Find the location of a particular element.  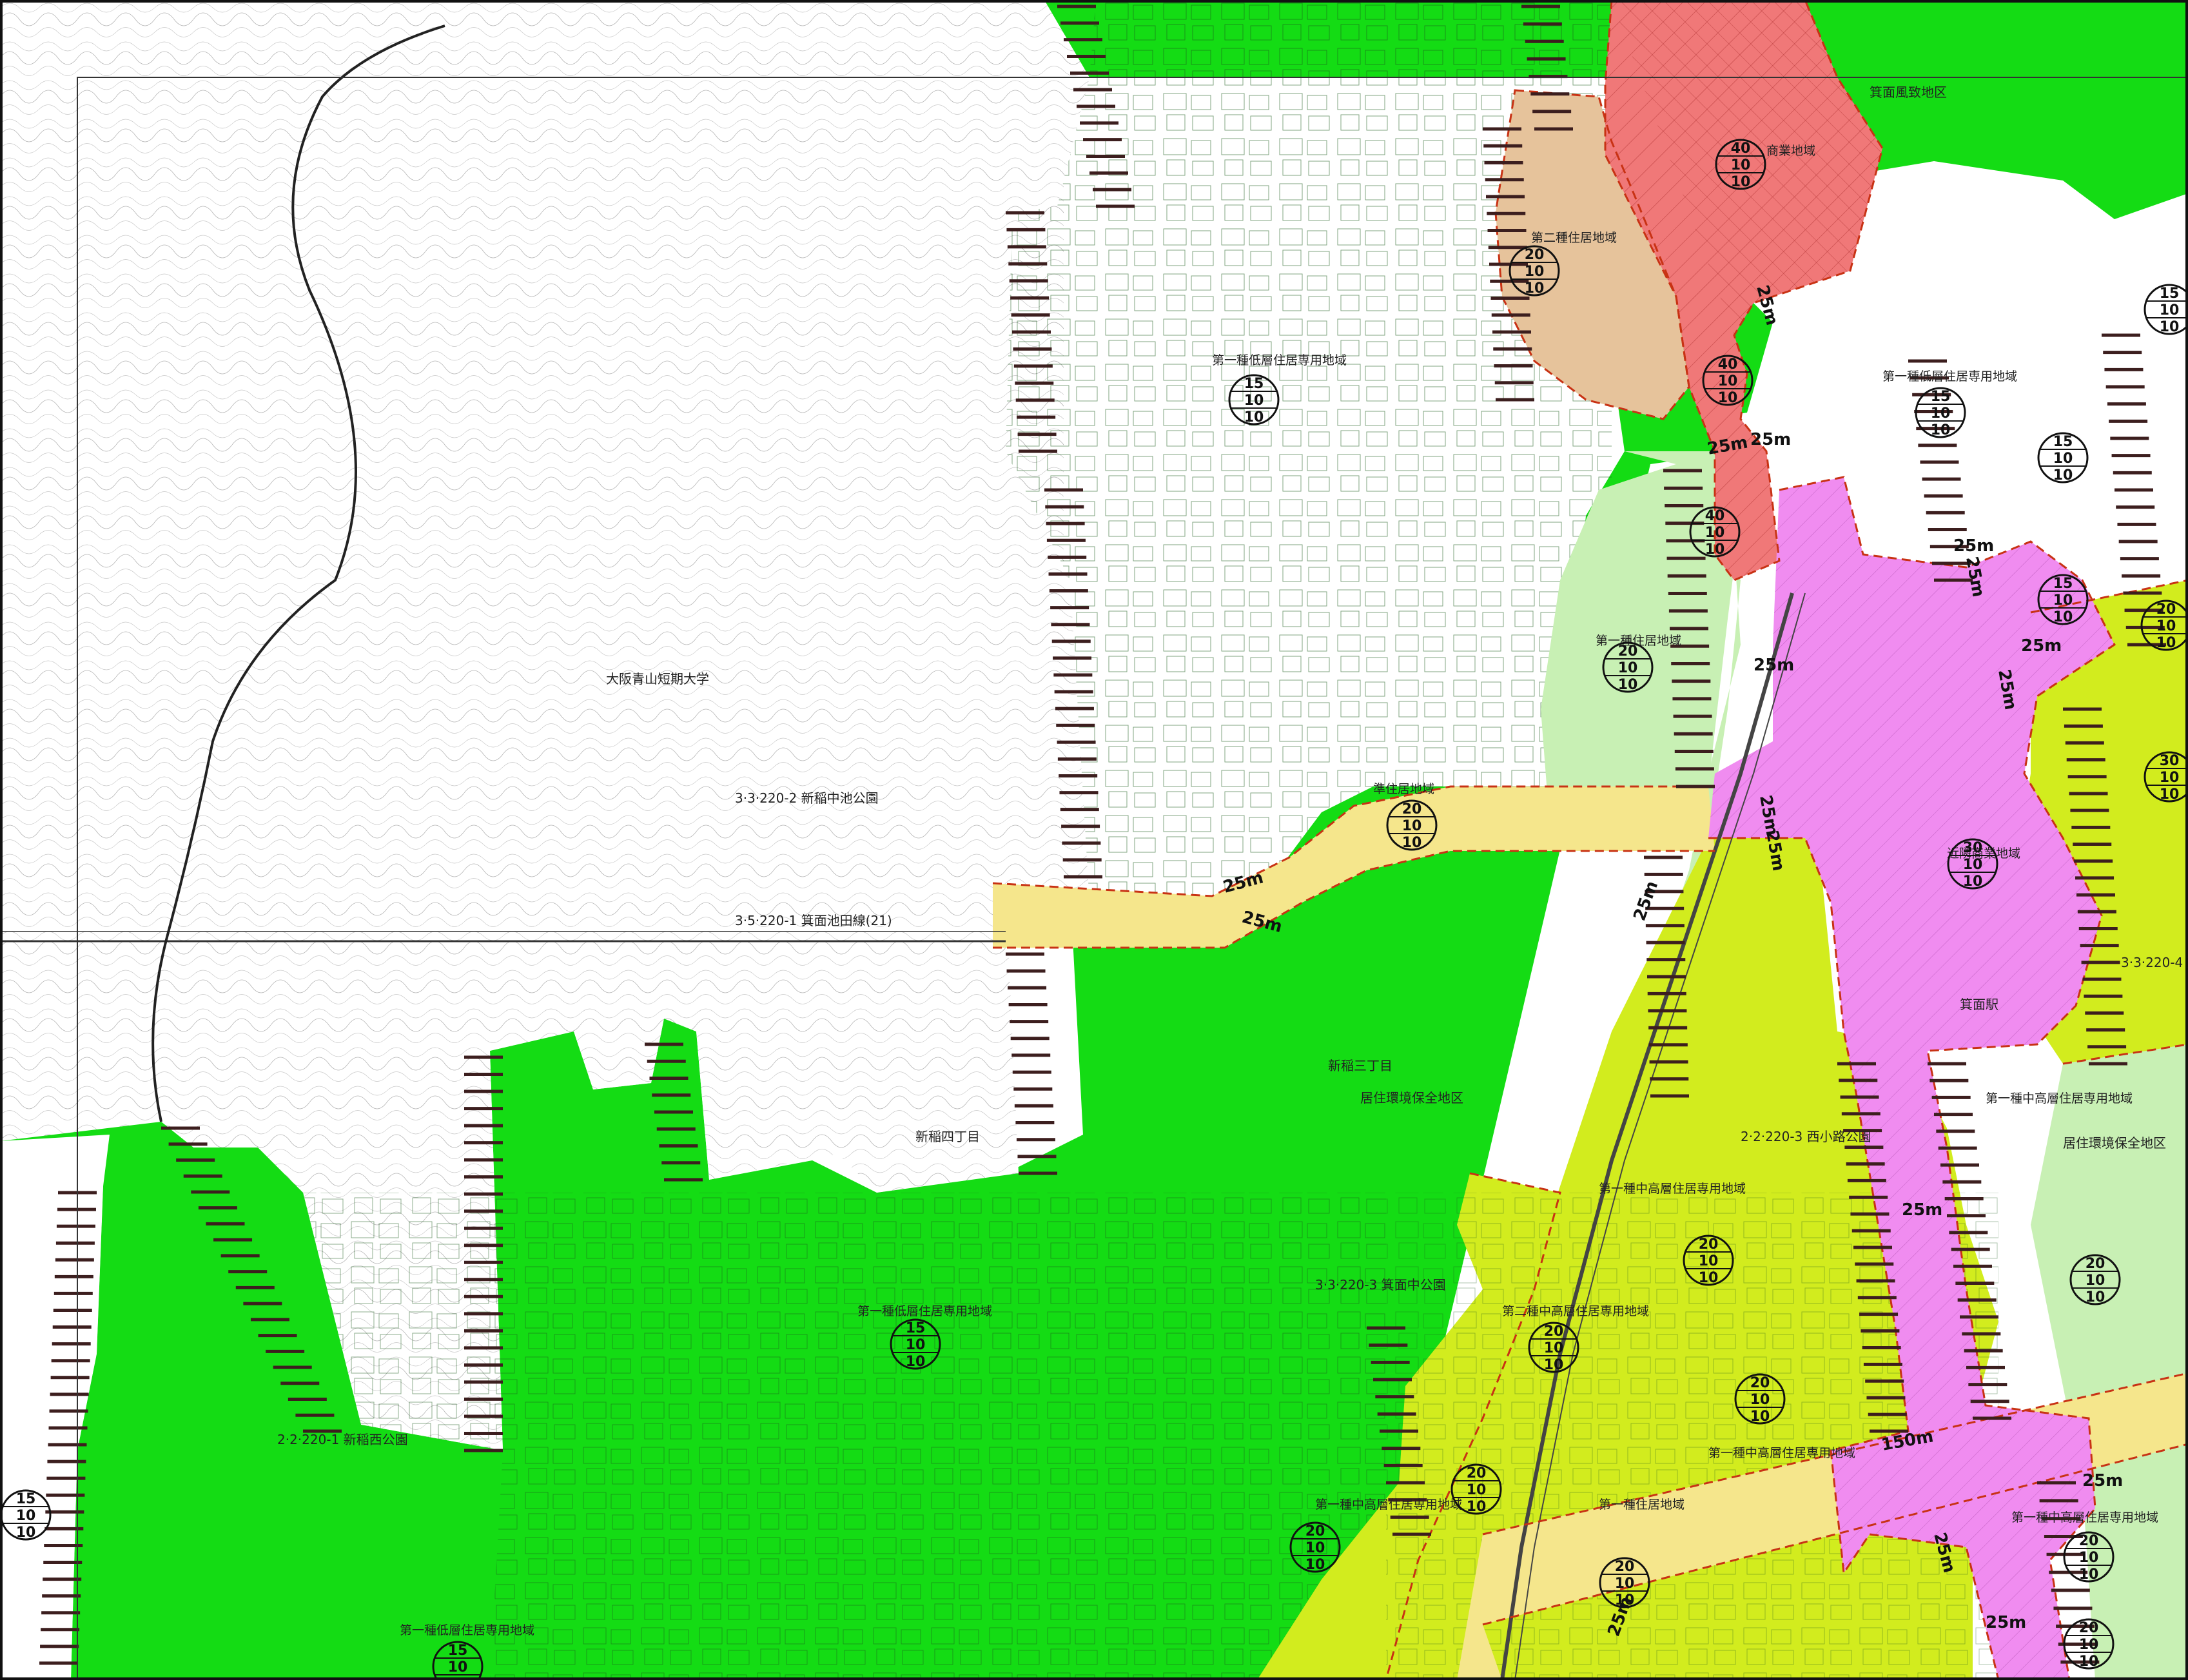

label-commercial: 商業地域 is located at coordinates (1791, 151).